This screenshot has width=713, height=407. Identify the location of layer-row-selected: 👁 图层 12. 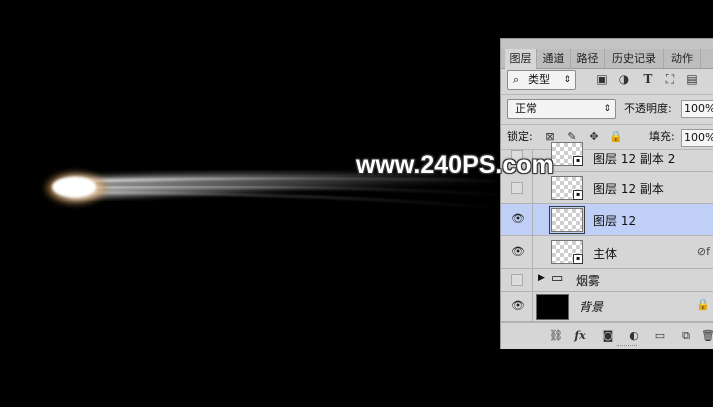
(607, 220).